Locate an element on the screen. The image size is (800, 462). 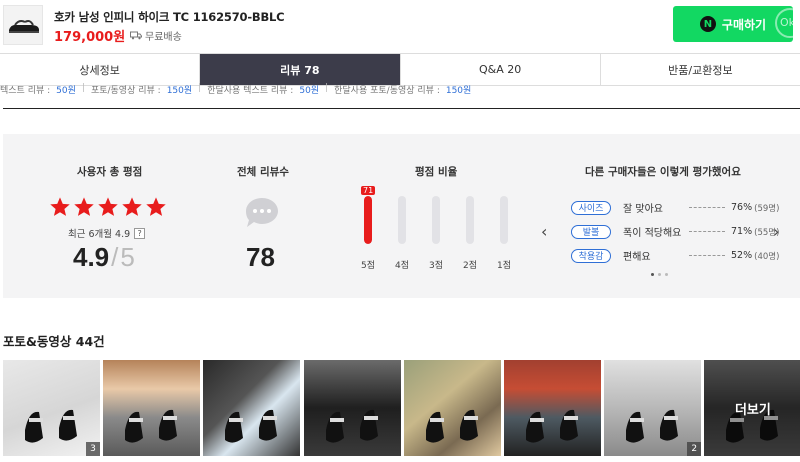
evaluation-row: 발볼 폭이 적당해요 71% (55명) is located at coordinates (675, 231).